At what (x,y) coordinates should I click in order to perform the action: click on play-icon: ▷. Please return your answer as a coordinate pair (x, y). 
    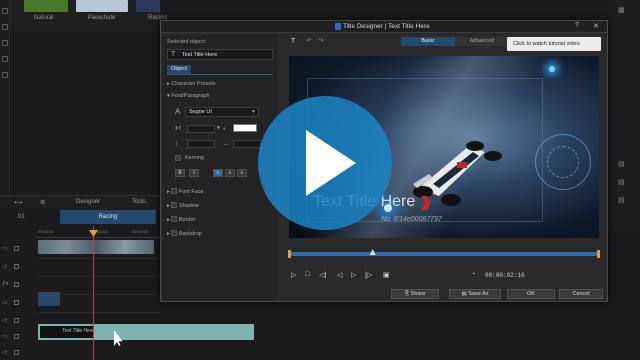
    Looking at the image, I should click on (293, 275).